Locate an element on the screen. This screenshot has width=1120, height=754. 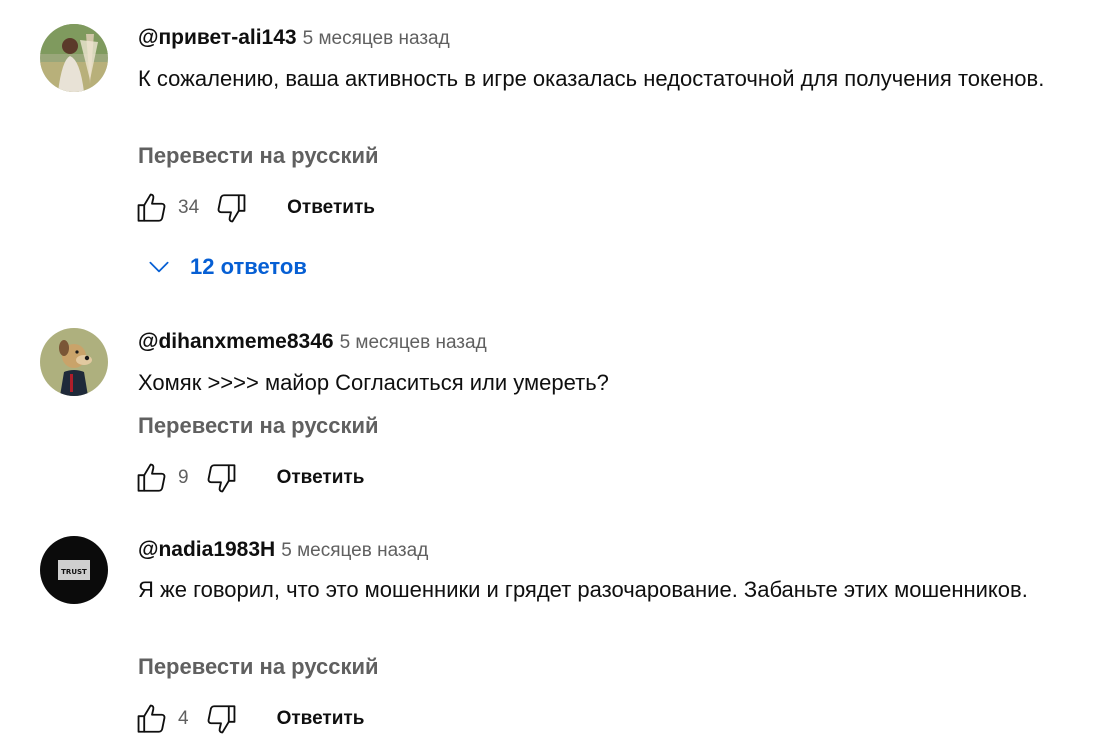
comment-header: @привет-ali143 5 месяцев назад is located at coordinates (294, 38).